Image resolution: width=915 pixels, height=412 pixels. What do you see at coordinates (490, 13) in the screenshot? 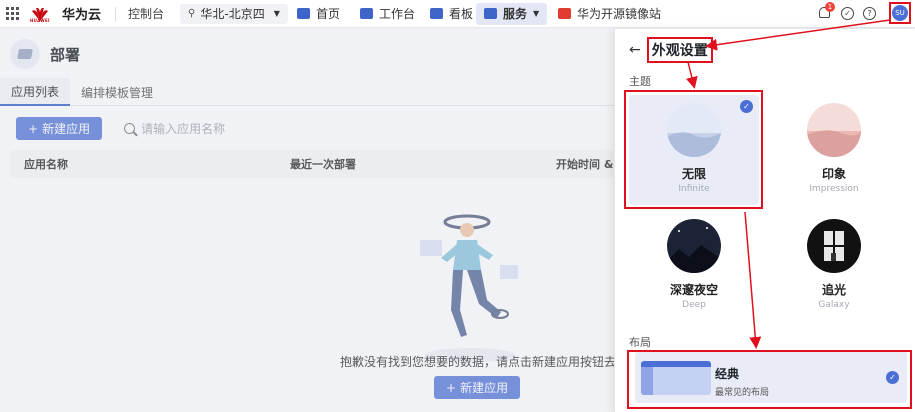
I see `service-icon` at bounding box center [490, 13].